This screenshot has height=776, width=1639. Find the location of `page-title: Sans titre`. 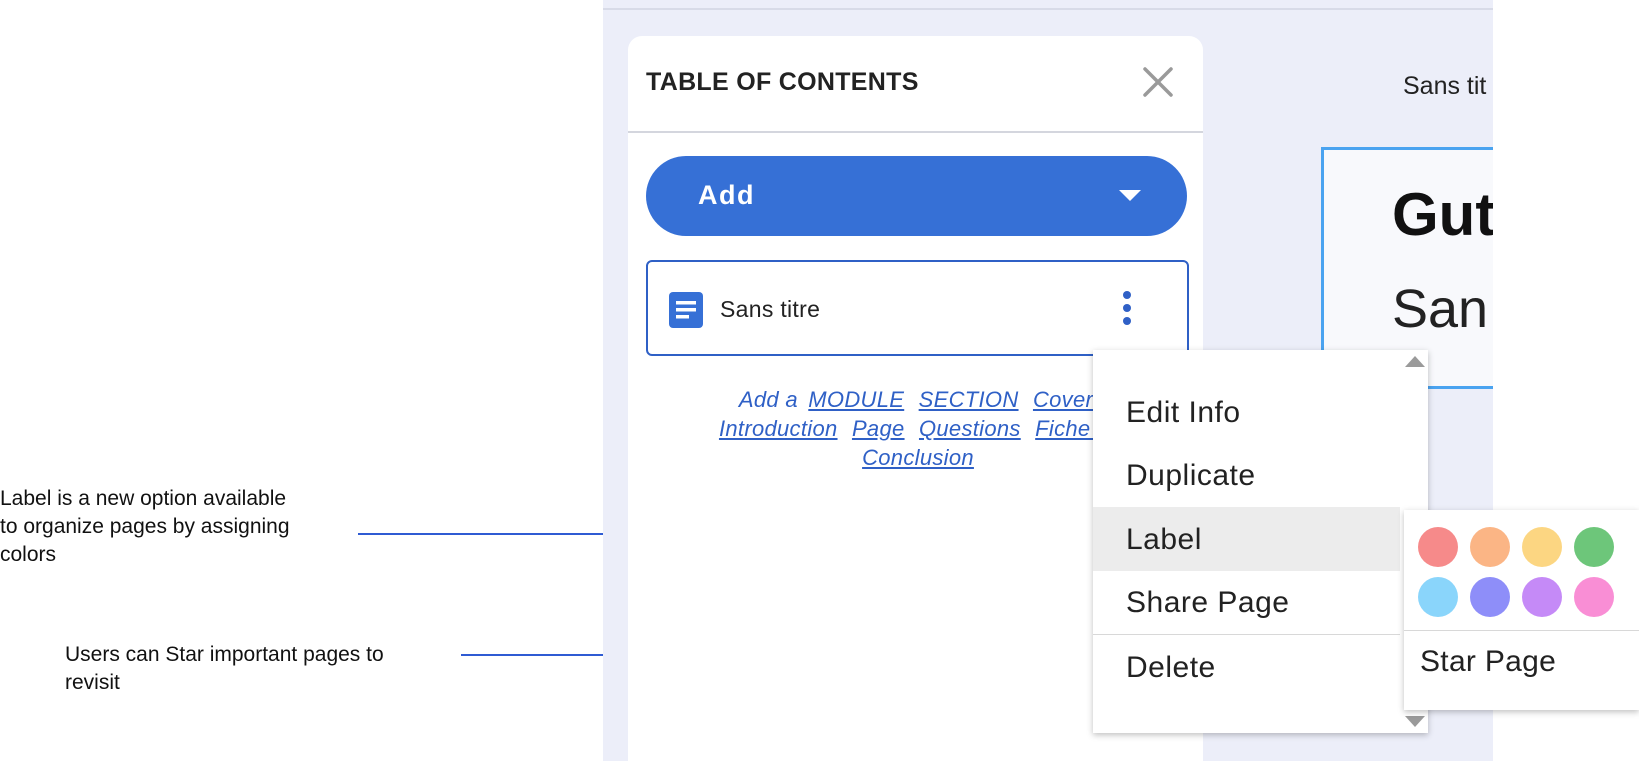

page-title: Sans titre is located at coordinates (770, 309).